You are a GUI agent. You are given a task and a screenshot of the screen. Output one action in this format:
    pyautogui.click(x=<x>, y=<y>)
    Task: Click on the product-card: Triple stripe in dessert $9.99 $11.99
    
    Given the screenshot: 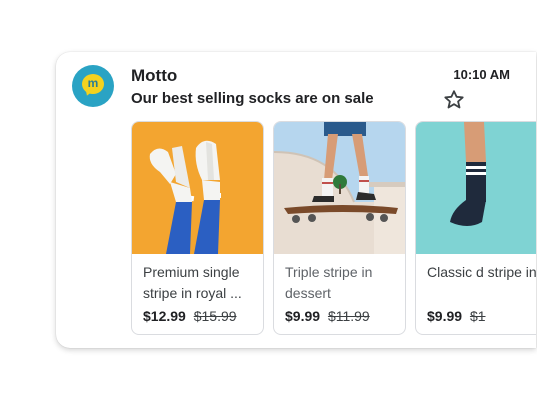 What is the action you would take?
    pyautogui.click(x=339, y=228)
    